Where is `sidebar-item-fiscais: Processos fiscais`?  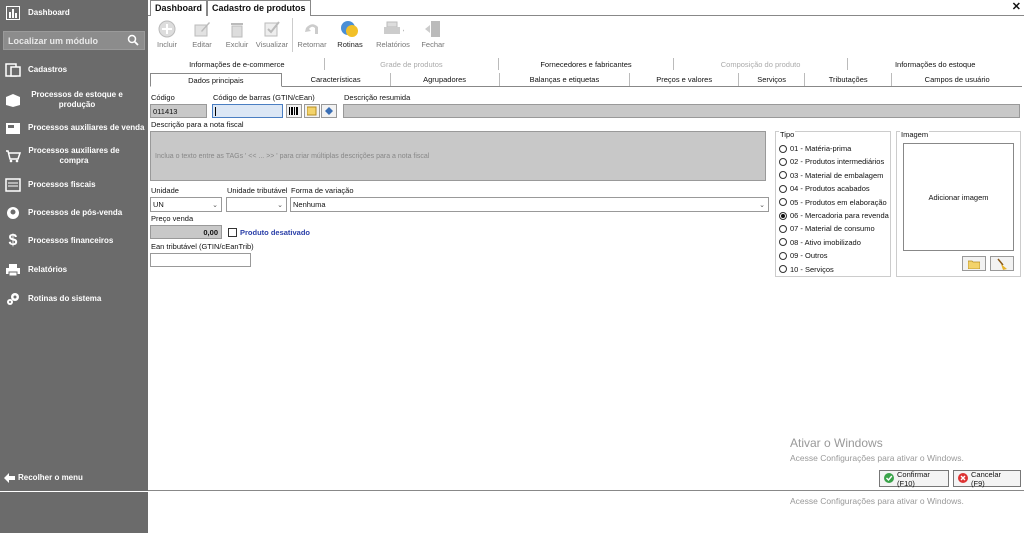
sidebar-item-fiscais: Processos fiscais is located at coordinates (74, 185).